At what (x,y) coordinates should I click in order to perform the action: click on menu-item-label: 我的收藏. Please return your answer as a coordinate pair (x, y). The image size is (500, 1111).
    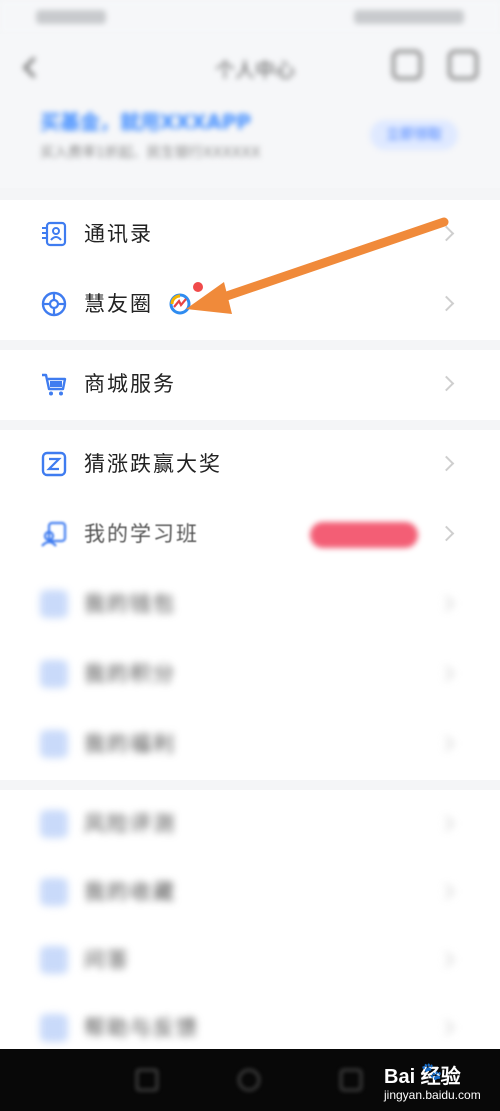
    Looking at the image, I should click on (130, 892).